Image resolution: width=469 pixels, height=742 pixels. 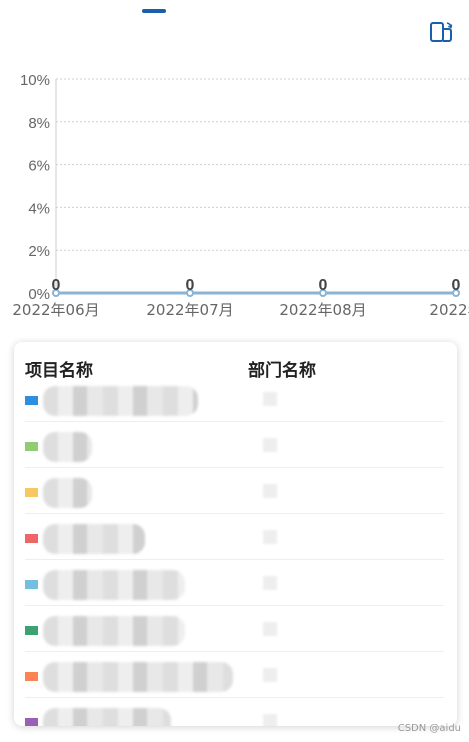 I want to click on y-tick-label: 4%, so click(x=39, y=208).